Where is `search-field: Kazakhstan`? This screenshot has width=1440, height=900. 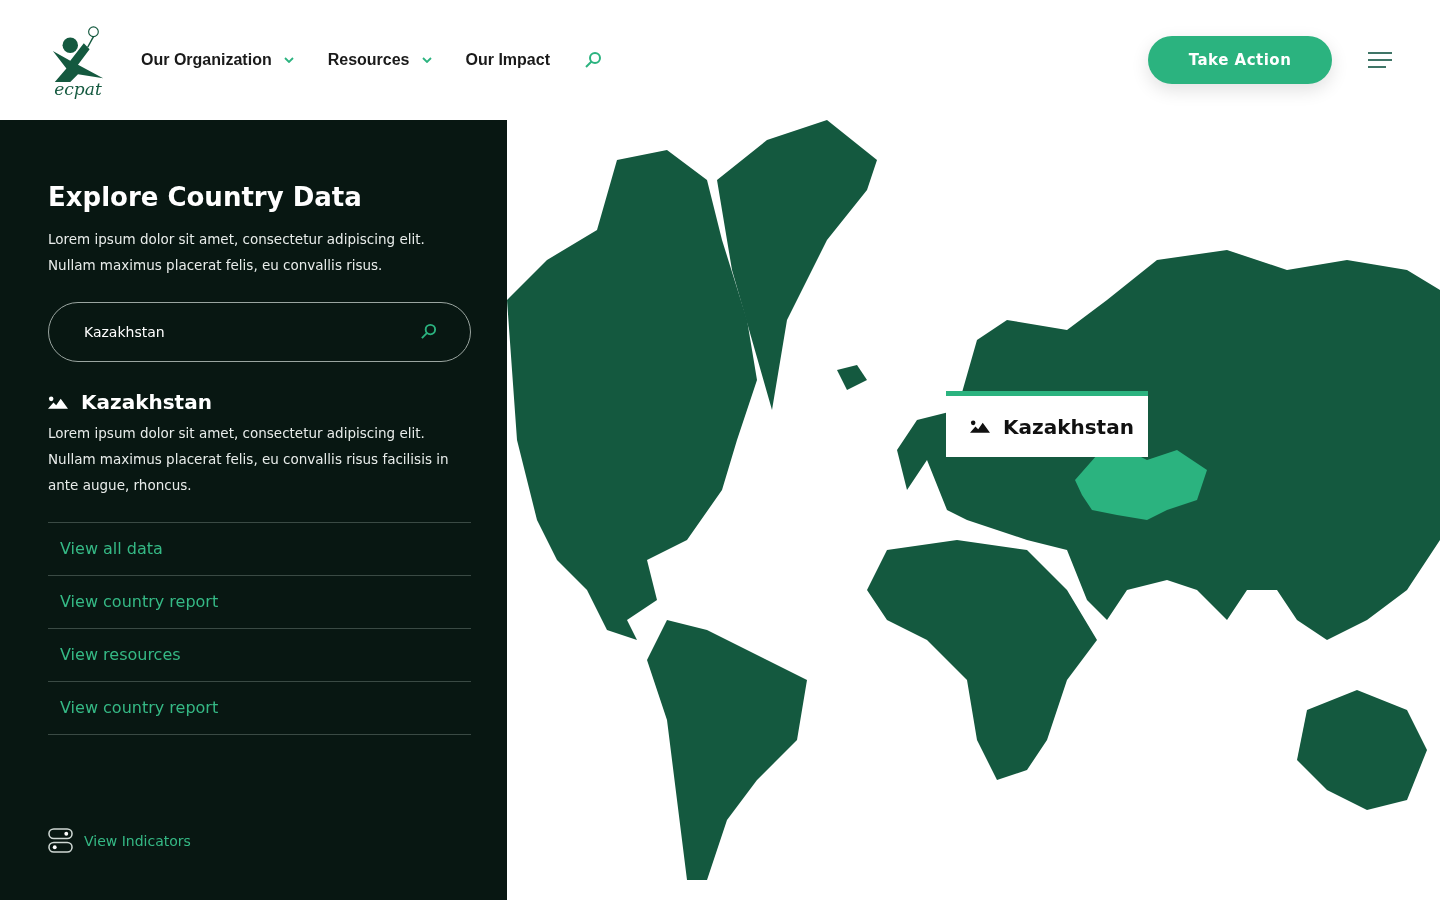 search-field: Kazakhstan is located at coordinates (259, 332).